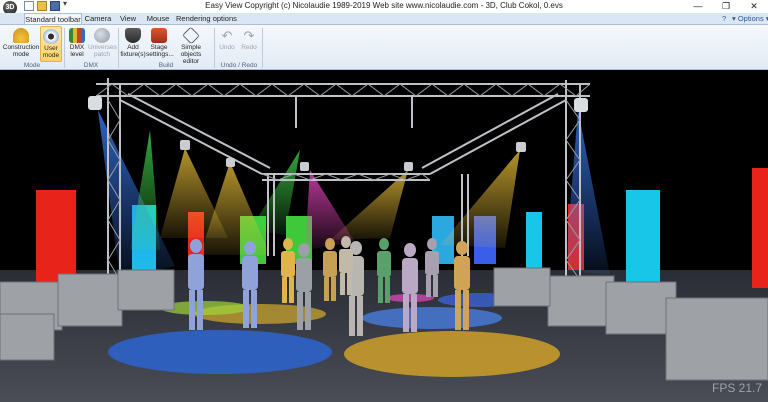  I want to click on dmx-level-button: DMX level, so click(77, 44).